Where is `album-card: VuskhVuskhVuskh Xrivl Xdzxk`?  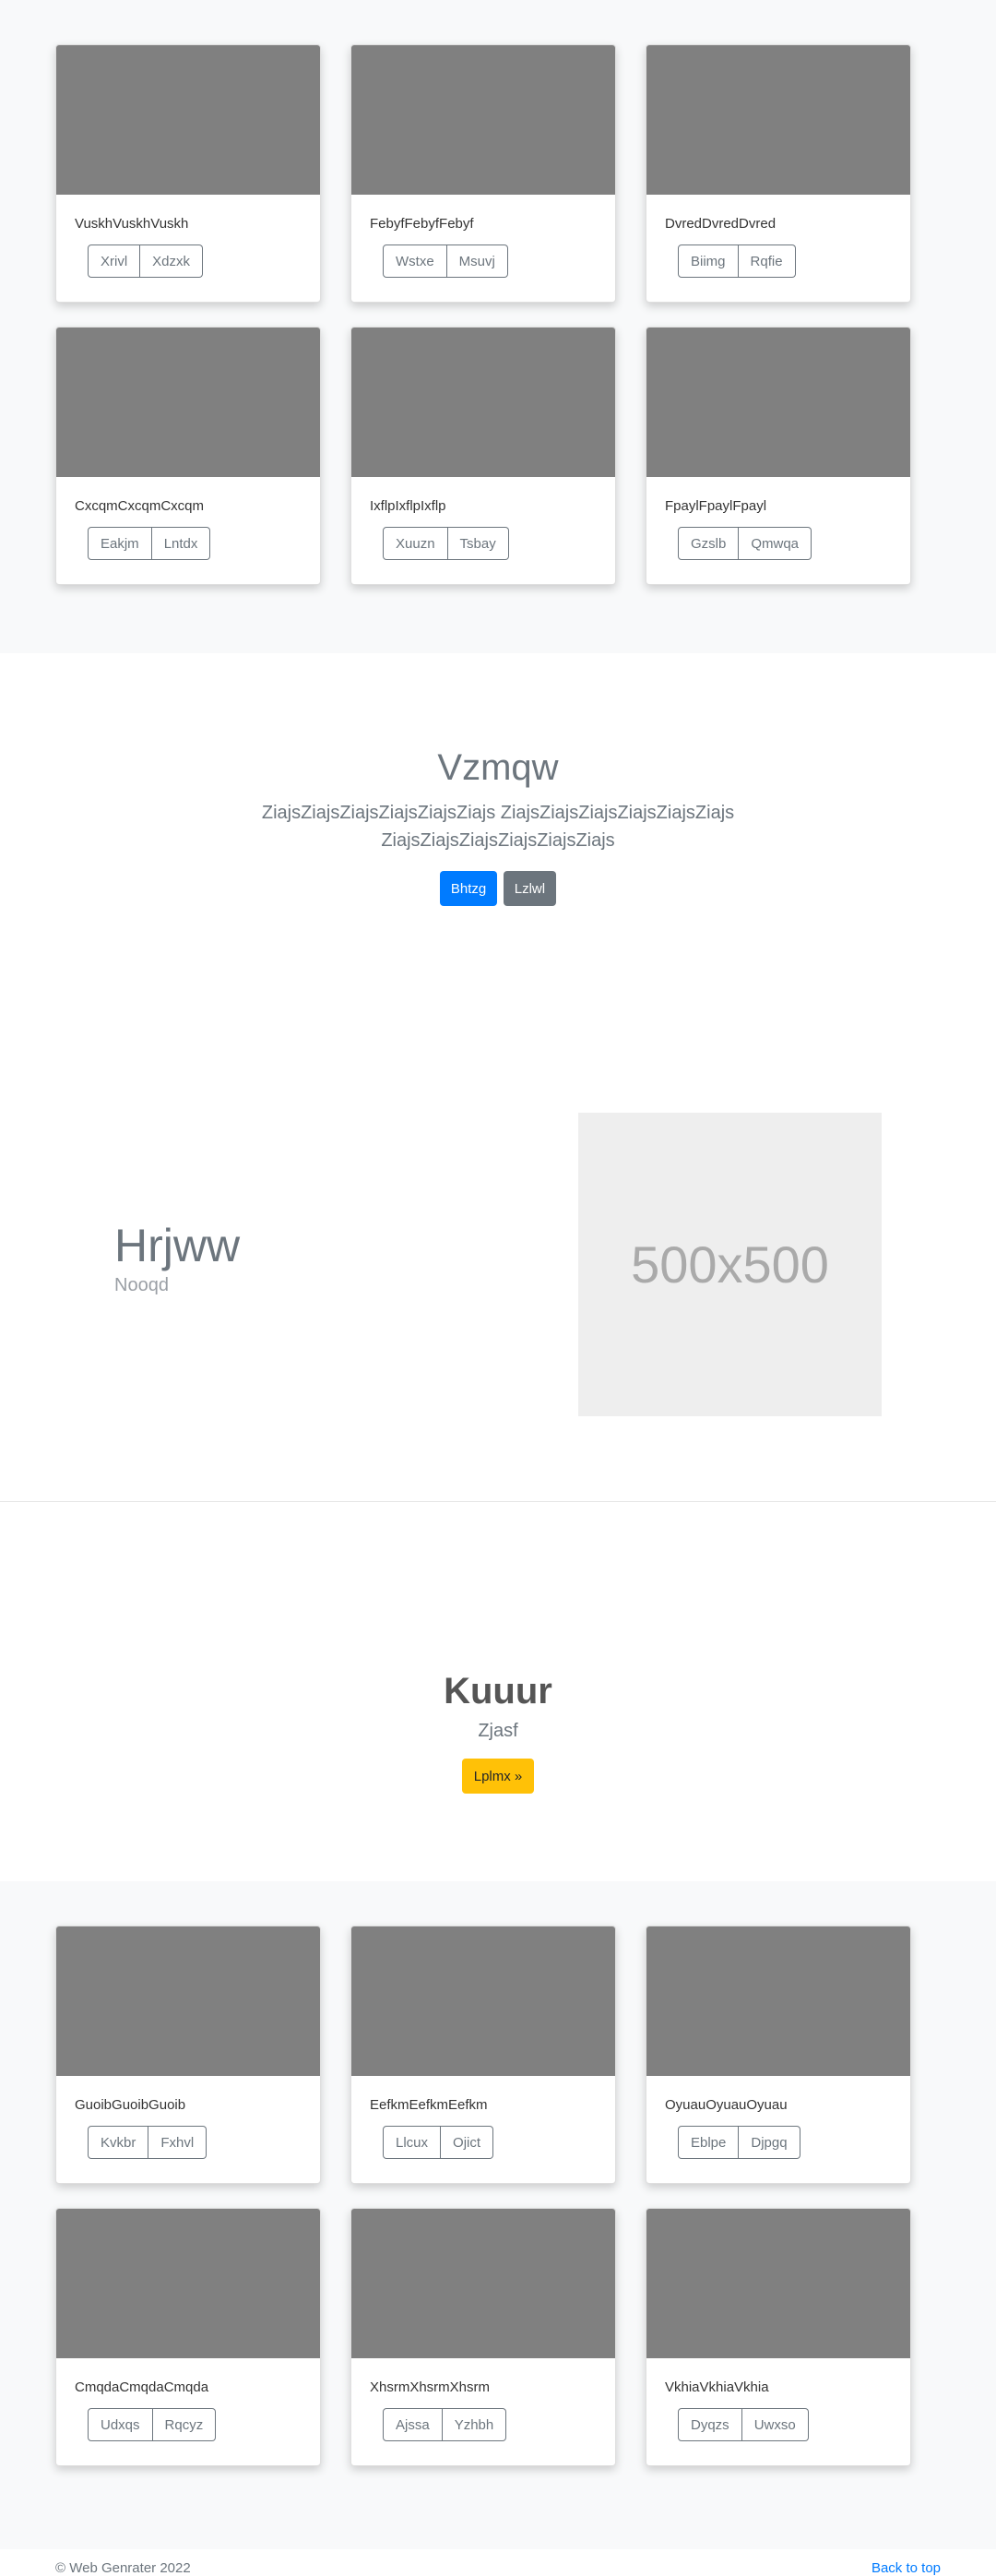
album-card: VuskhVuskhVuskh Xrivl Xdzxk is located at coordinates (188, 173).